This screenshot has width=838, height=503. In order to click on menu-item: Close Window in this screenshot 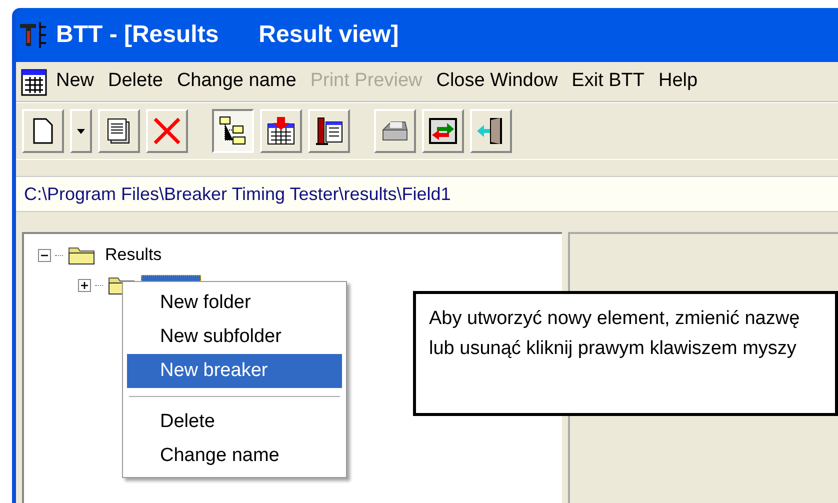, I will do `click(497, 81)`.